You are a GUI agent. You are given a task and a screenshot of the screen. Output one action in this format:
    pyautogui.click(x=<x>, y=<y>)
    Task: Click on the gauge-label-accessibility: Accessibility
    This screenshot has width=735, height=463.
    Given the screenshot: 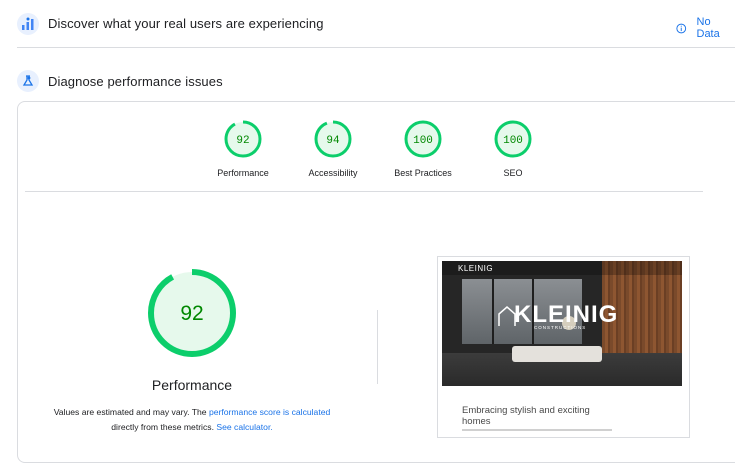 What is the action you would take?
    pyautogui.click(x=333, y=173)
    